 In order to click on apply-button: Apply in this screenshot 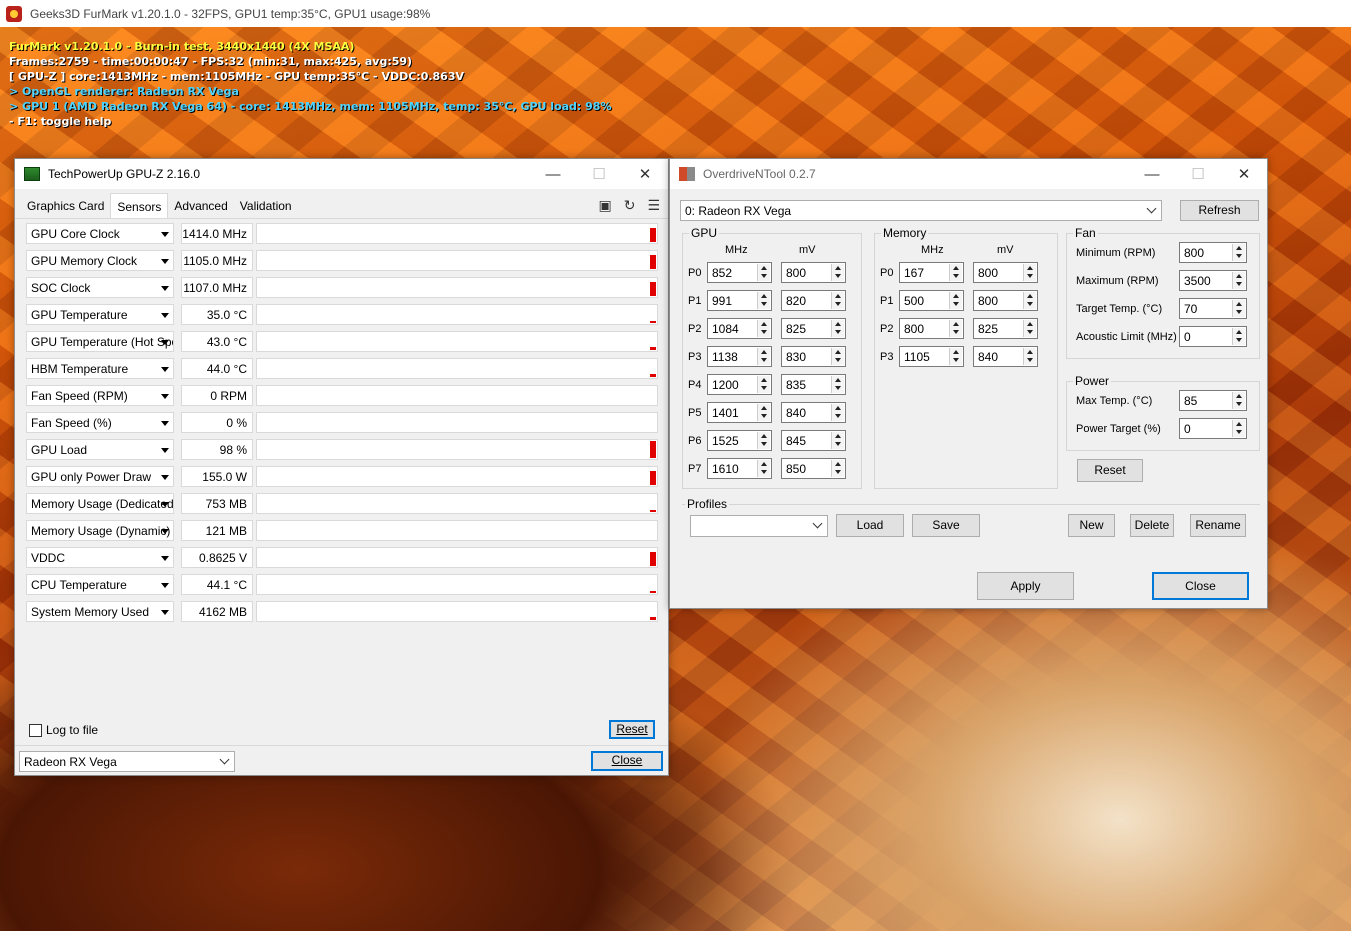, I will do `click(1025, 586)`.